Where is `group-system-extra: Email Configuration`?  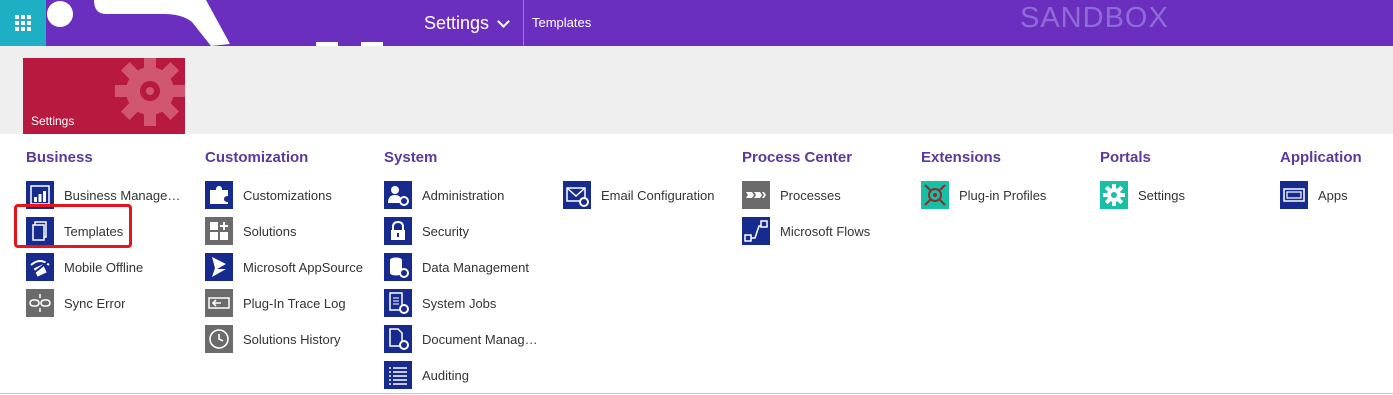 group-system-extra: Email Configuration is located at coordinates (638, 197).